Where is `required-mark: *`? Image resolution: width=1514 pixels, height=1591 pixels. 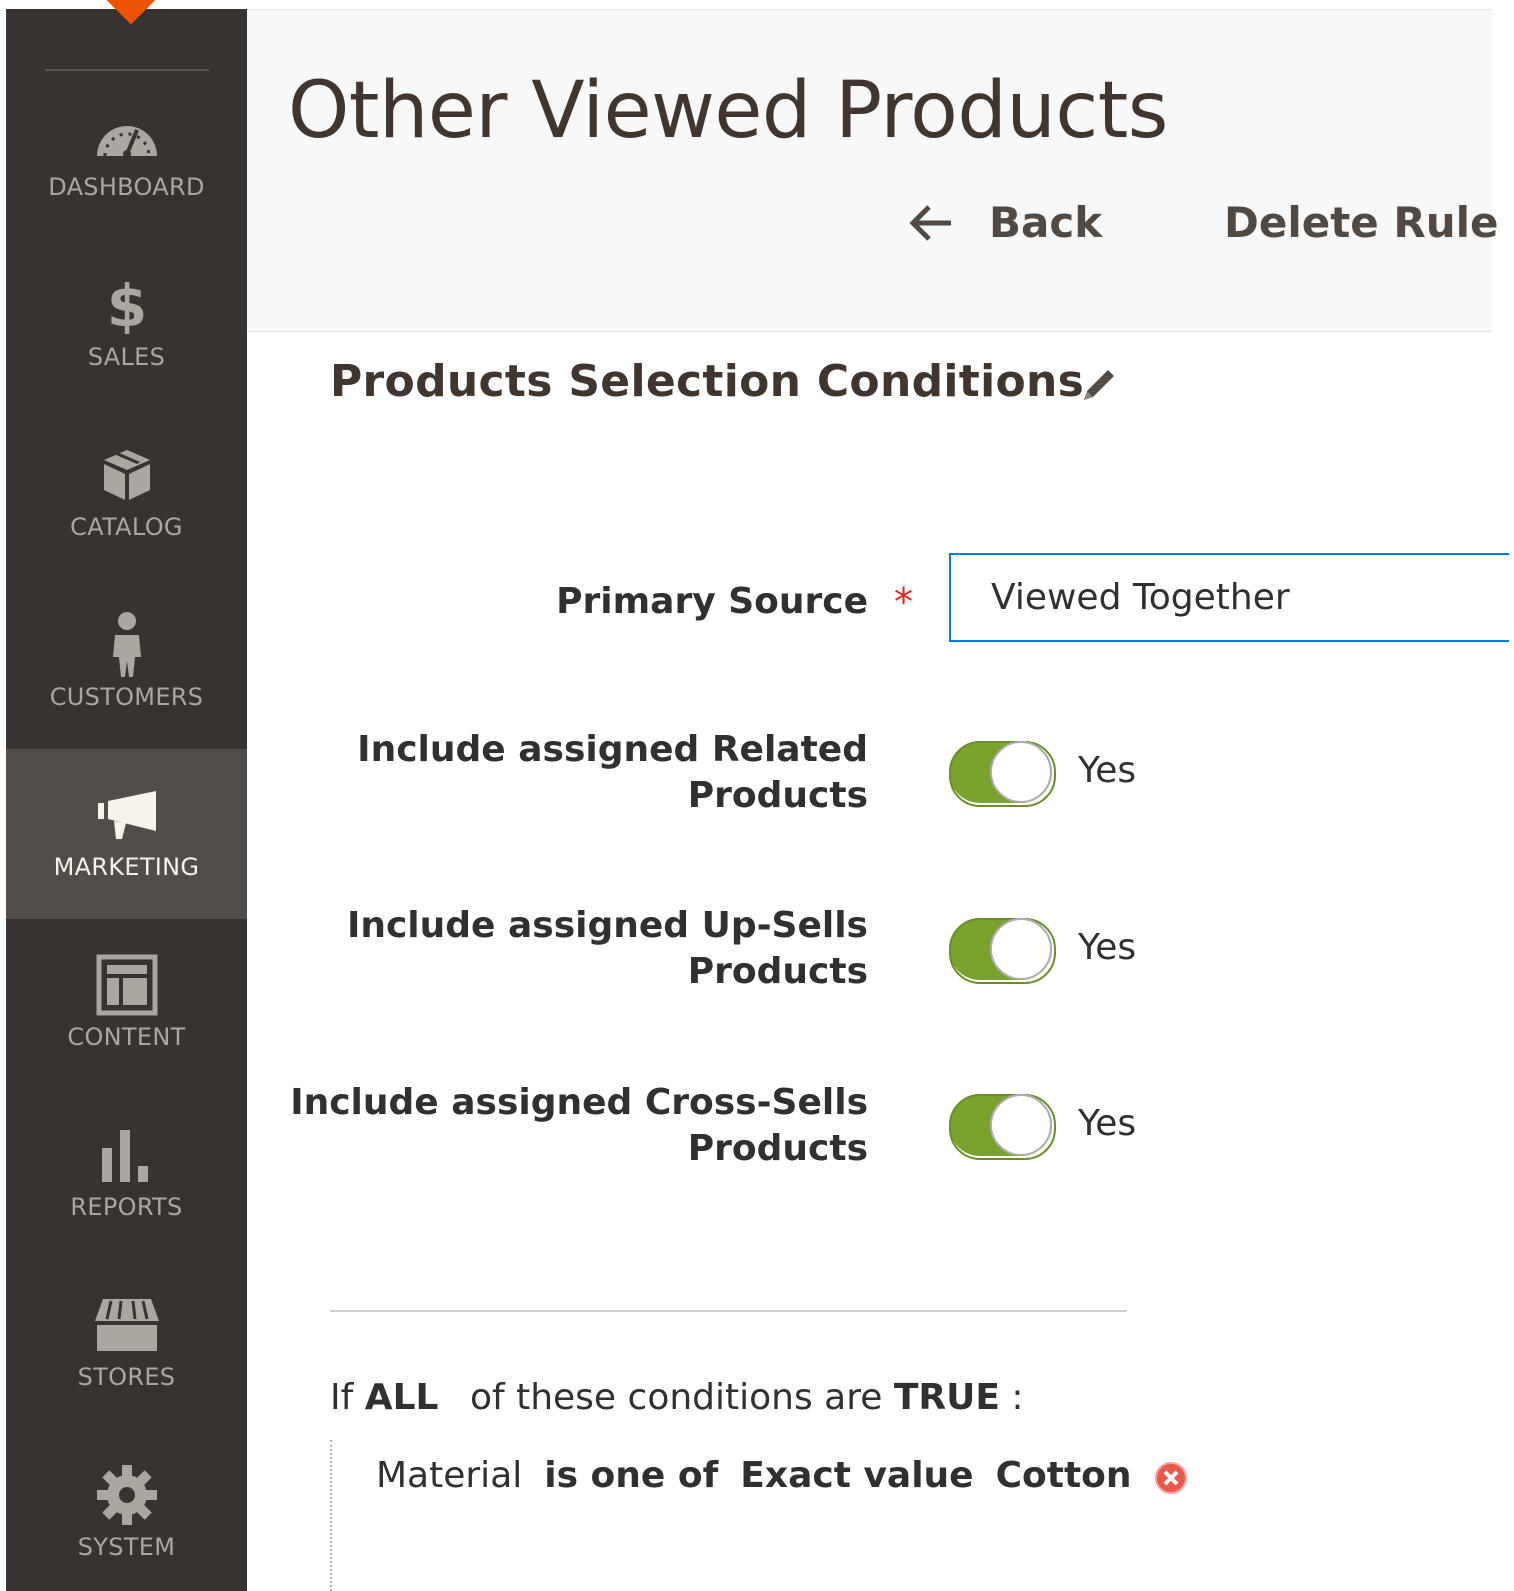 required-mark: * is located at coordinates (903, 602).